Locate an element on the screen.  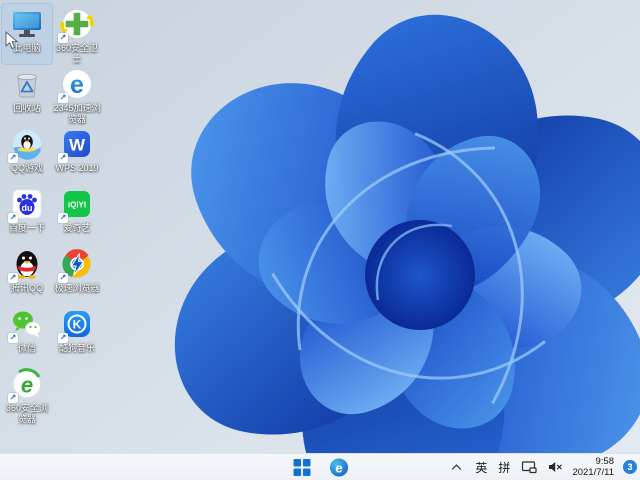
ime-english-indicator: 英 is located at coordinates (481, 467).